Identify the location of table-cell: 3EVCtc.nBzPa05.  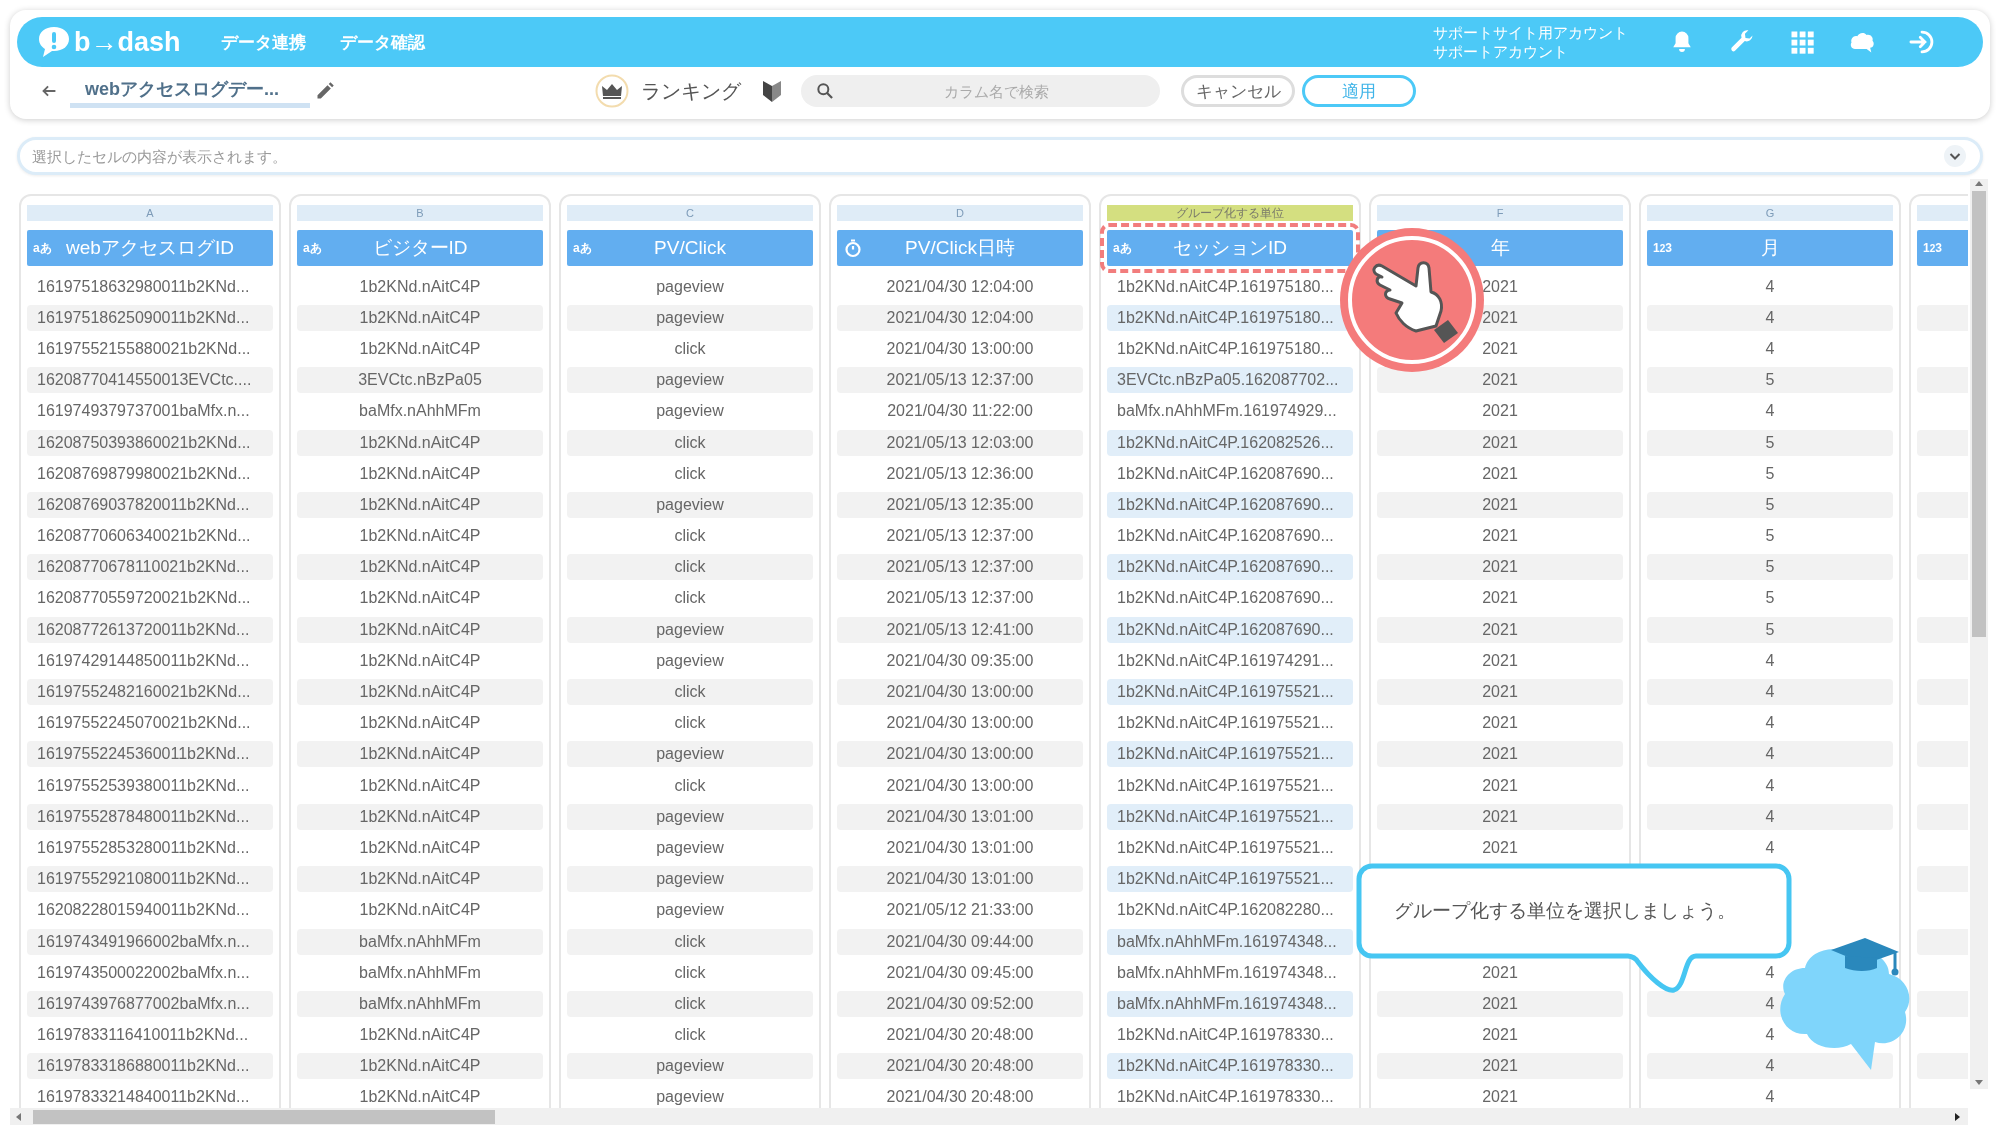
(420, 380).